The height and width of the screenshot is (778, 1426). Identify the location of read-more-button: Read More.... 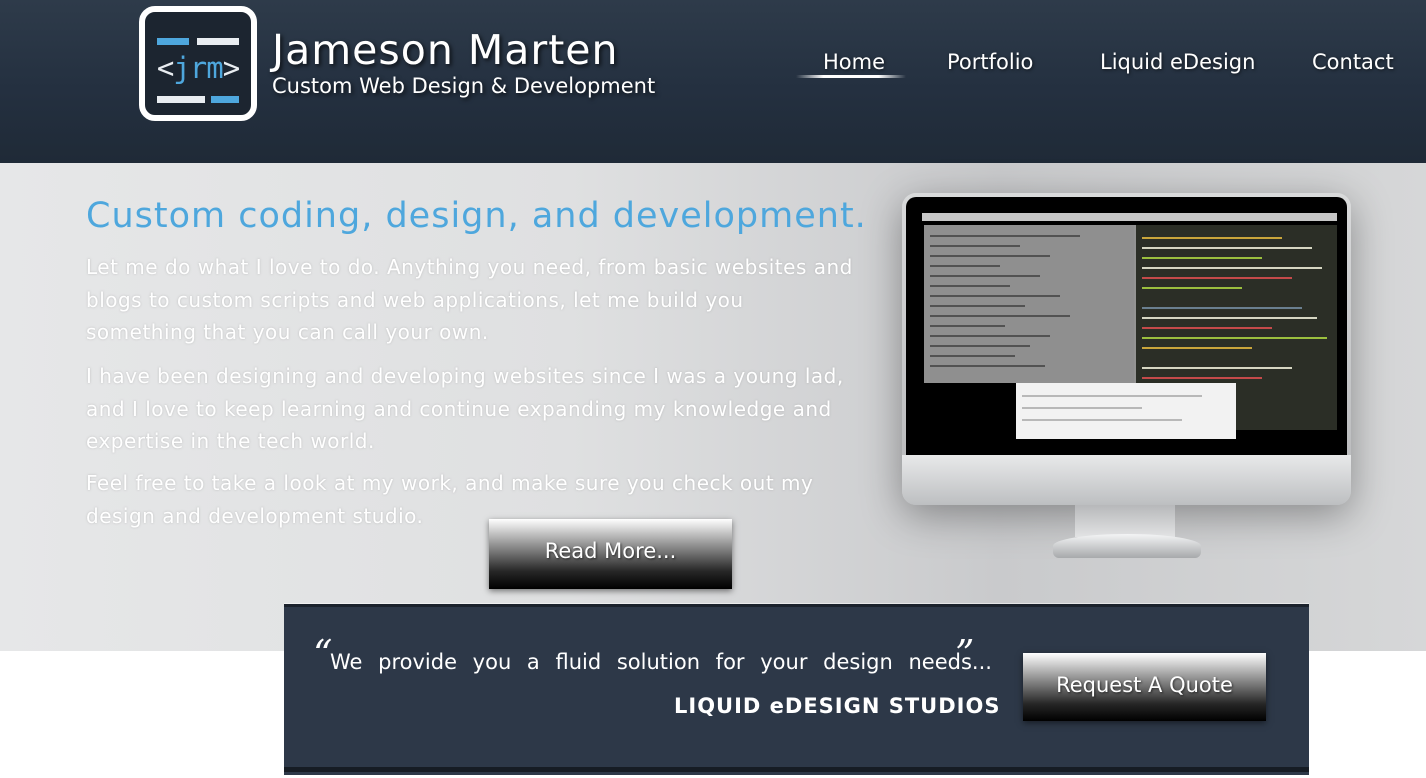
(610, 554).